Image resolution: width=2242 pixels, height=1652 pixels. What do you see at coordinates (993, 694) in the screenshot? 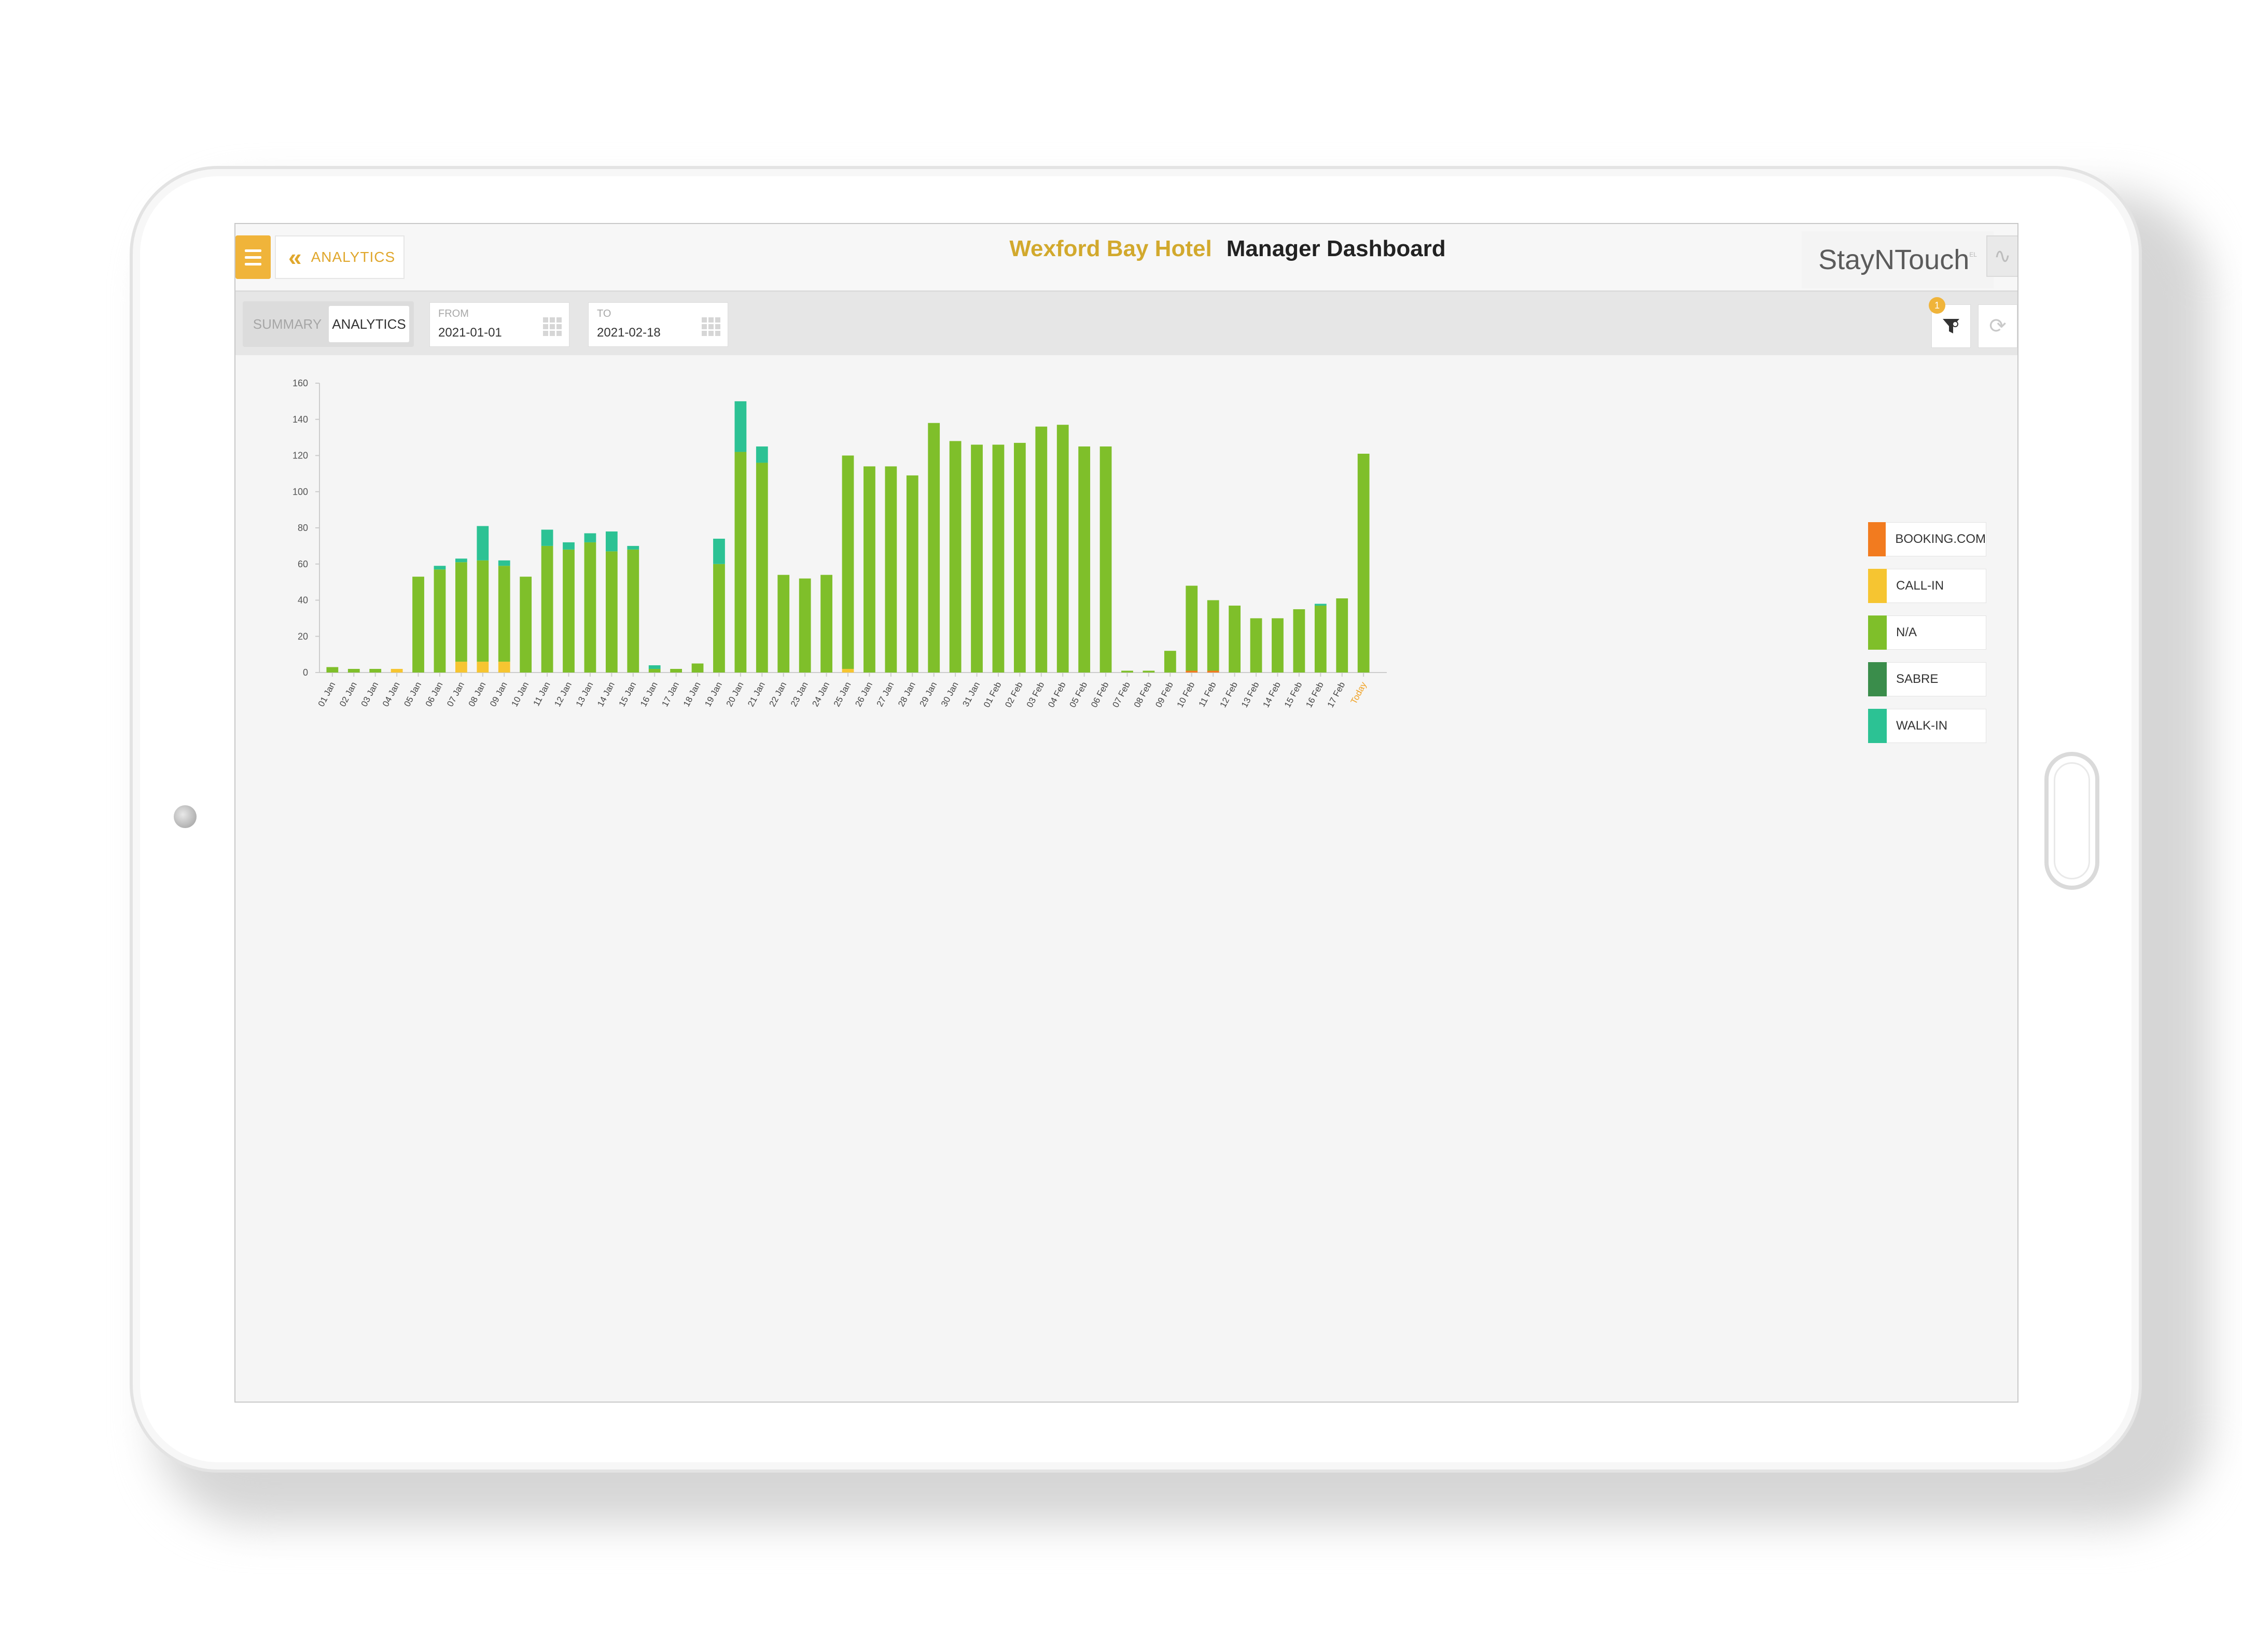
I see `x-tick-label: 01 Feb` at bounding box center [993, 694].